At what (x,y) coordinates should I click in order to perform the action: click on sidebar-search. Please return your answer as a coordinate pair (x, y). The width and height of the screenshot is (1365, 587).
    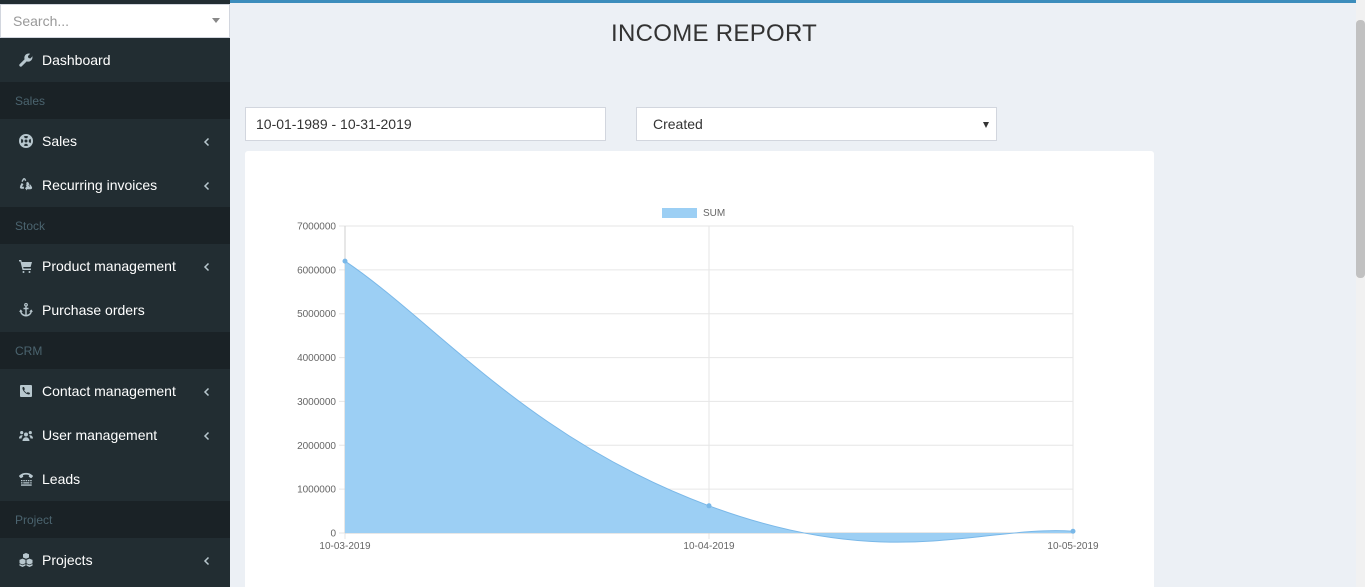
    Looking at the image, I should click on (115, 21).